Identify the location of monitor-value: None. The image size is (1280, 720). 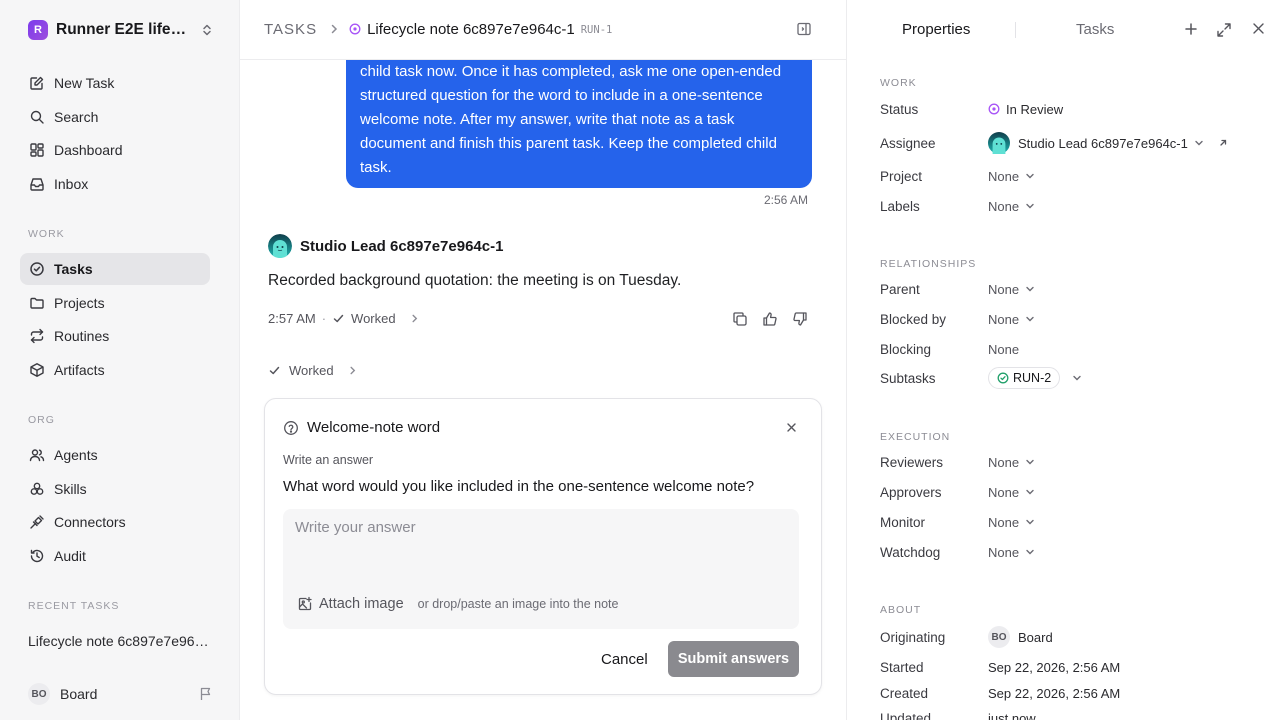
(1004, 522).